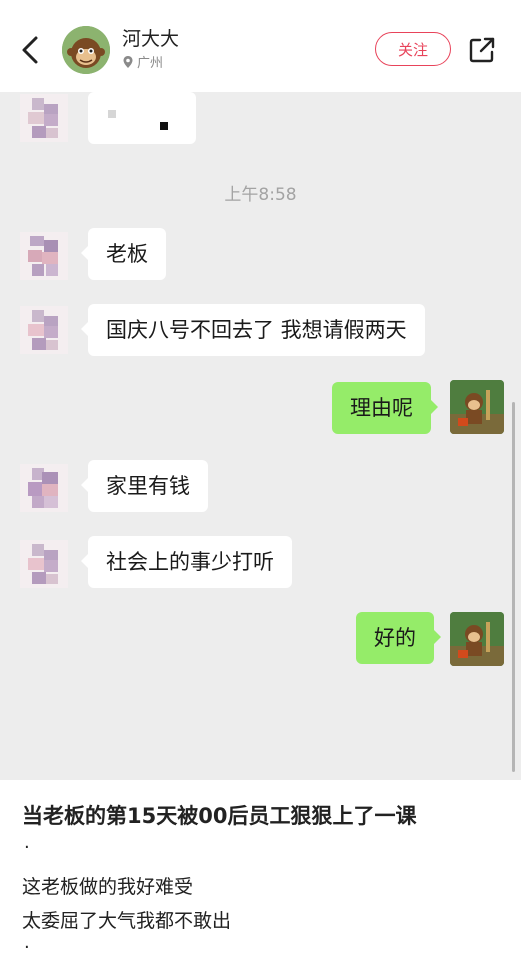  What do you see at coordinates (128, 61) in the screenshot?
I see `location-pin-icon` at bounding box center [128, 61].